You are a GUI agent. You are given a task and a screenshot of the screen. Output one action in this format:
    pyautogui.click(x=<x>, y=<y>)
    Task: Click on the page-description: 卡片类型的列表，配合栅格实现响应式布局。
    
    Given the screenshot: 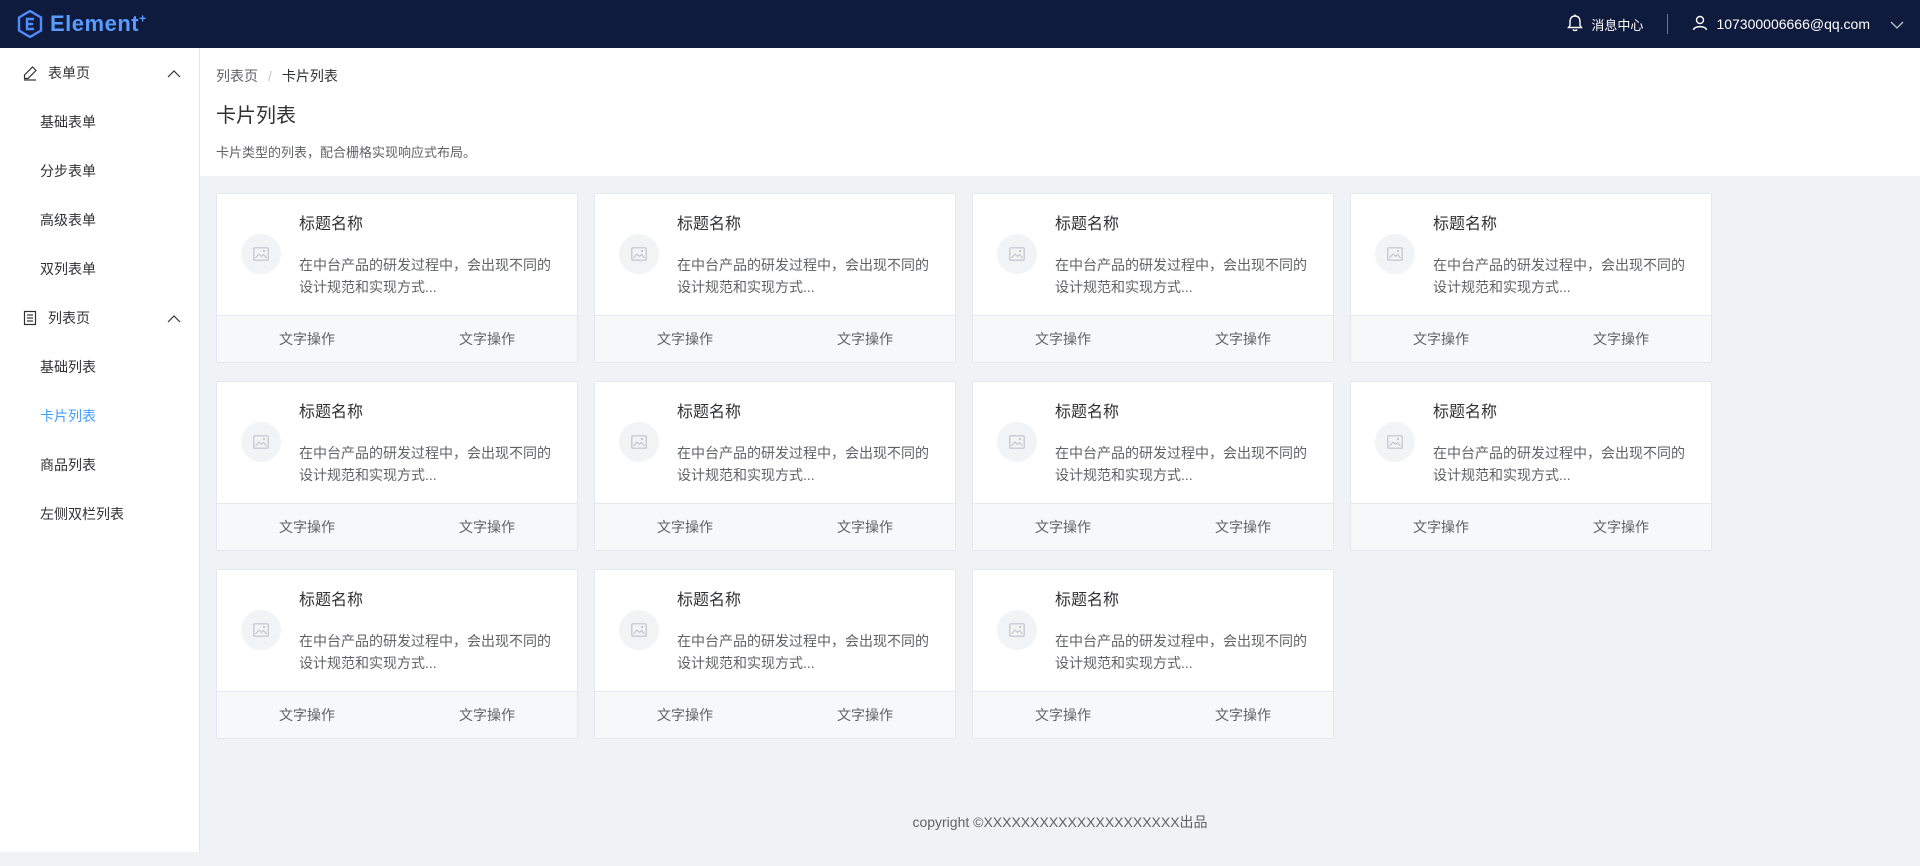 What is the action you would take?
    pyautogui.click(x=346, y=152)
    